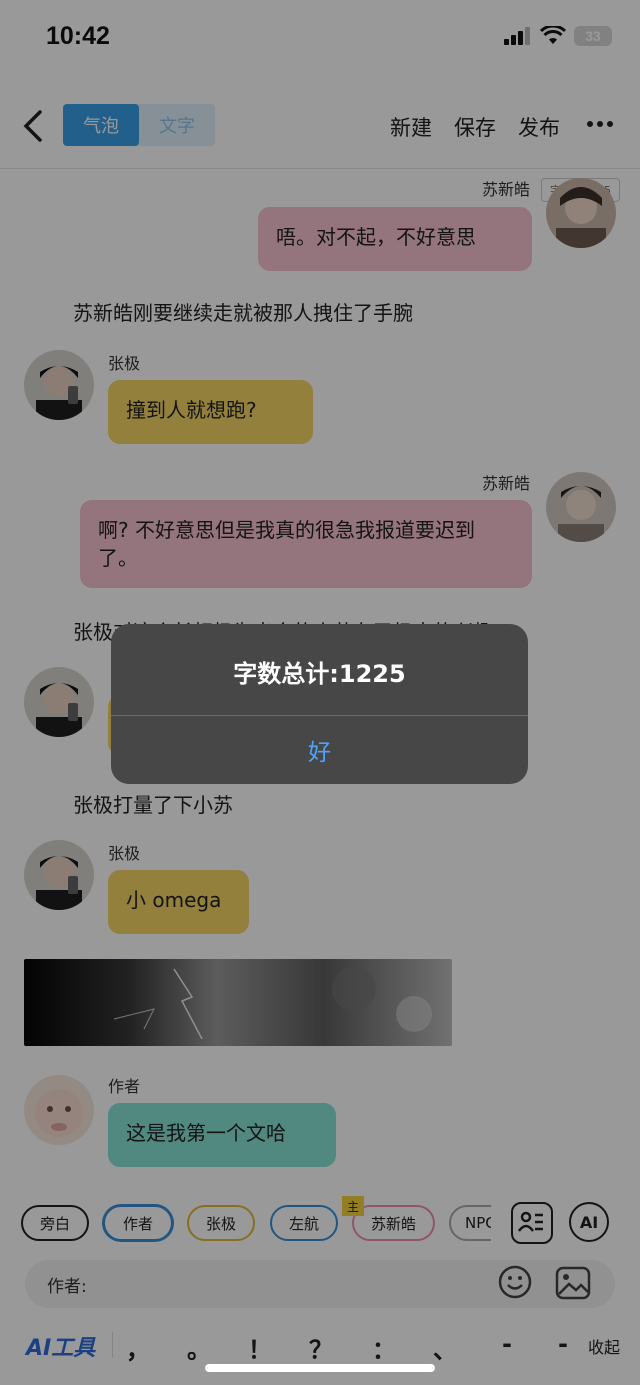  Describe the element at coordinates (319, 750) in the screenshot. I see `dialog-ok-button: 好` at that location.